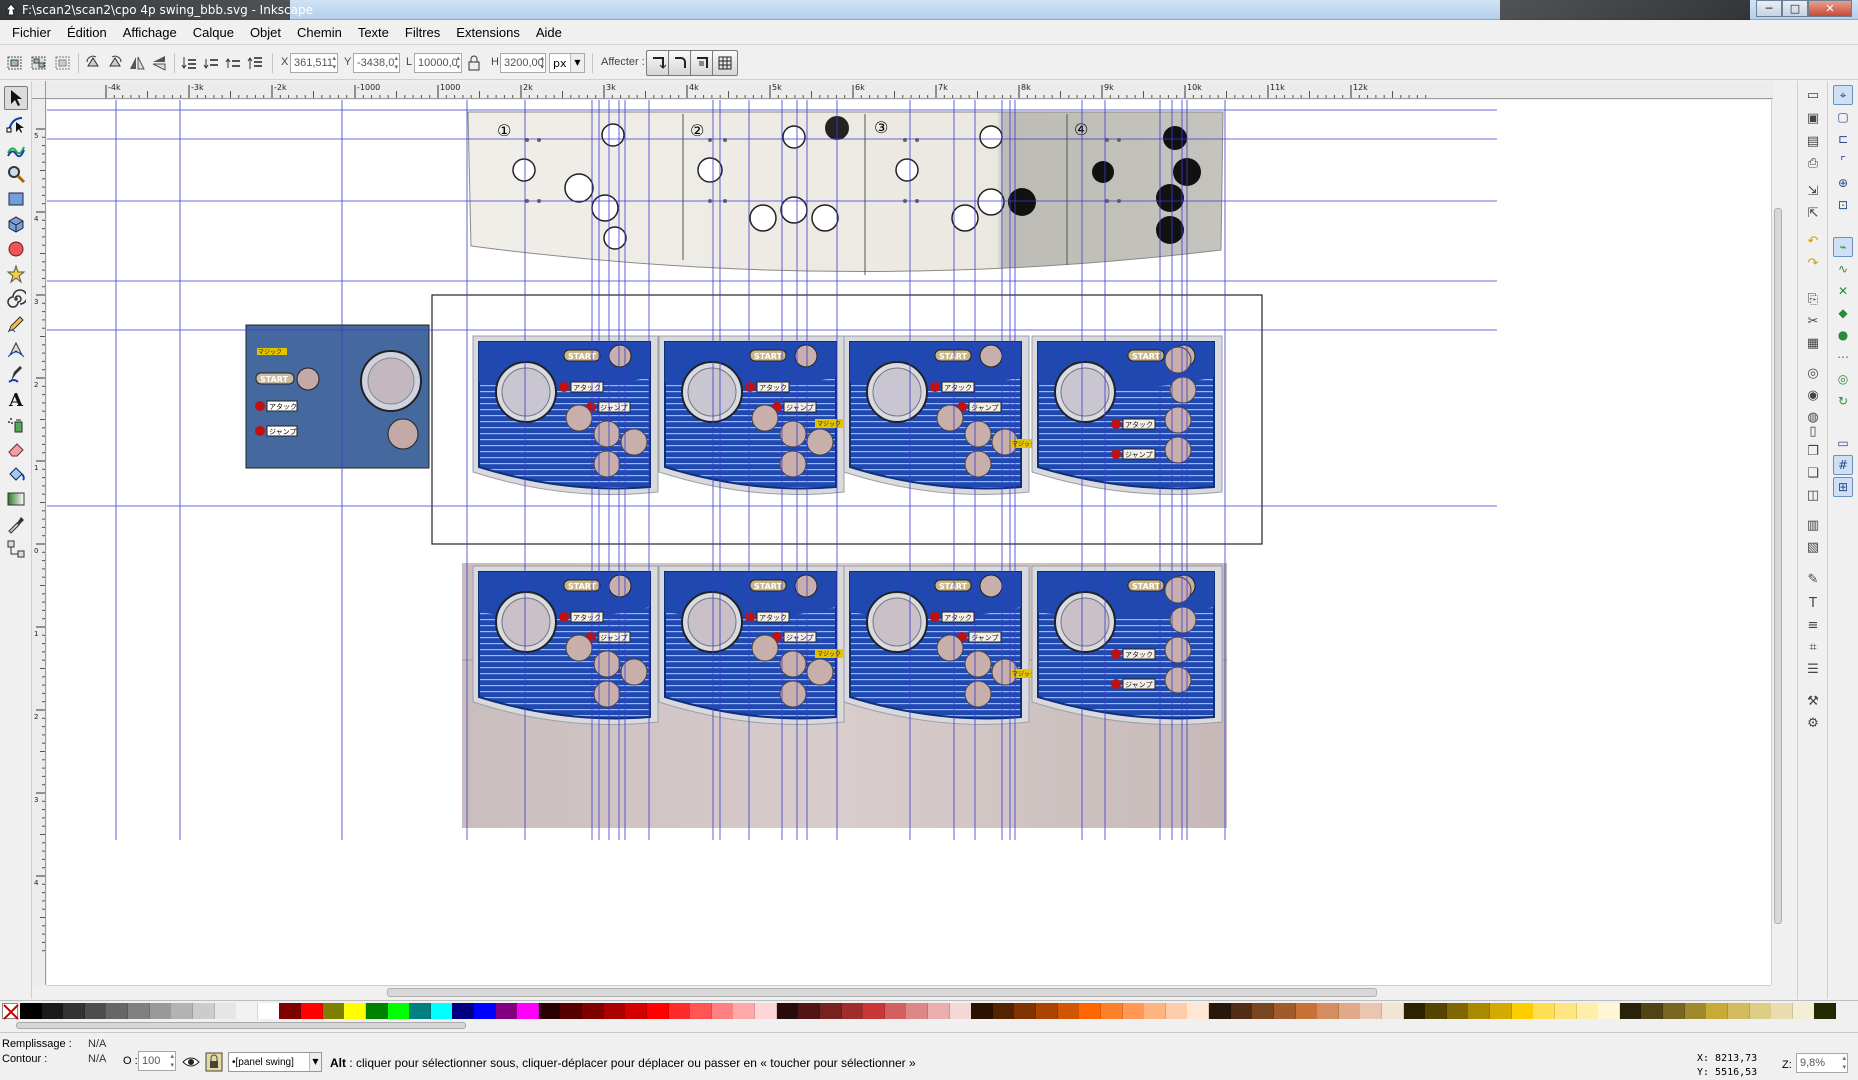  Describe the element at coordinates (87, 32) in the screenshot. I see `menu-edition: Édition` at that location.